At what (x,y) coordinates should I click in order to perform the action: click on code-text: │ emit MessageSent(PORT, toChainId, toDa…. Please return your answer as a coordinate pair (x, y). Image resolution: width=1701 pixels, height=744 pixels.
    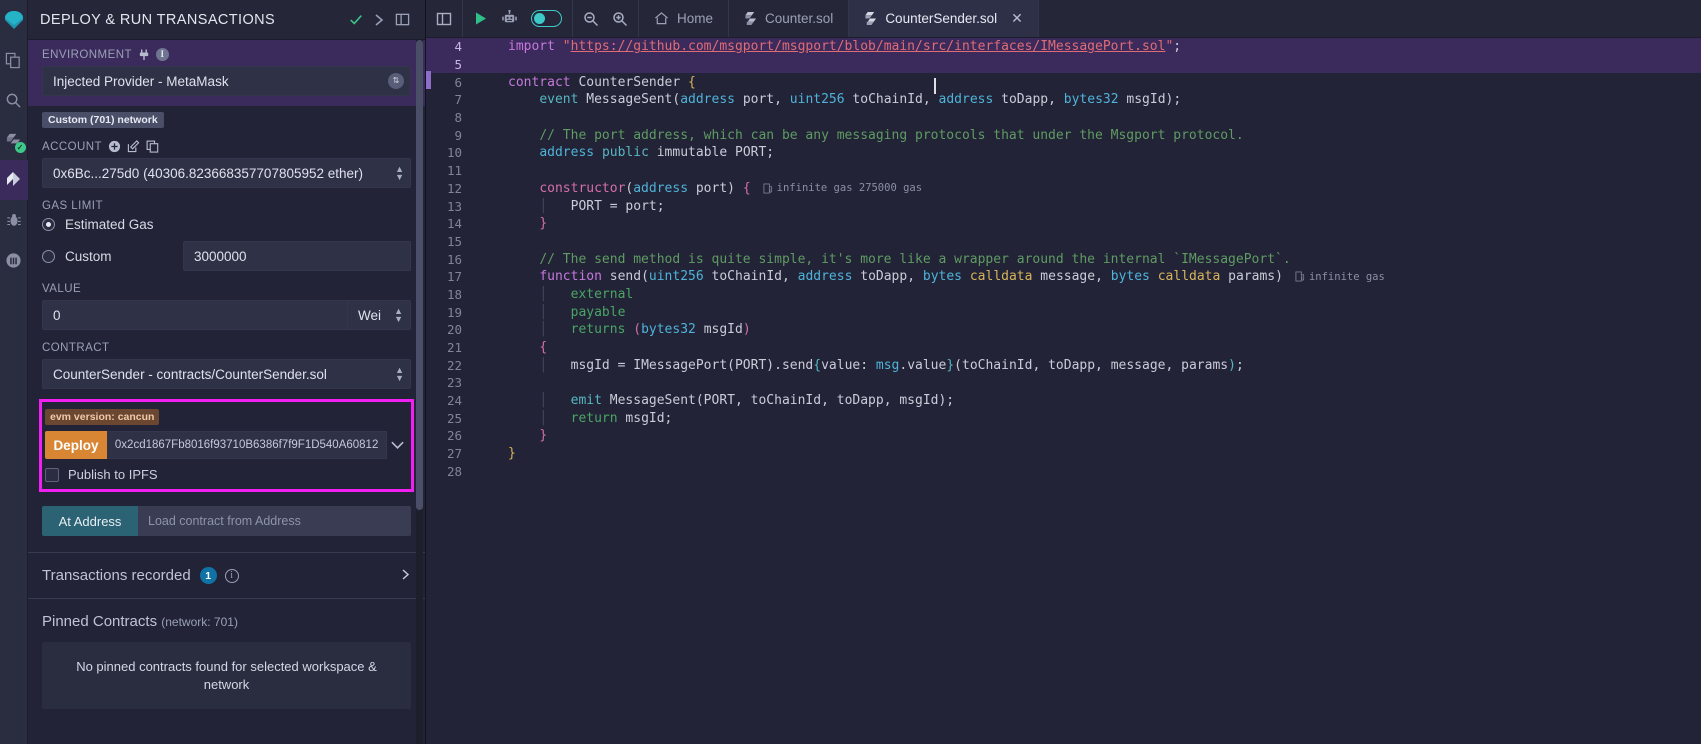
    Looking at the image, I should click on (747, 401).